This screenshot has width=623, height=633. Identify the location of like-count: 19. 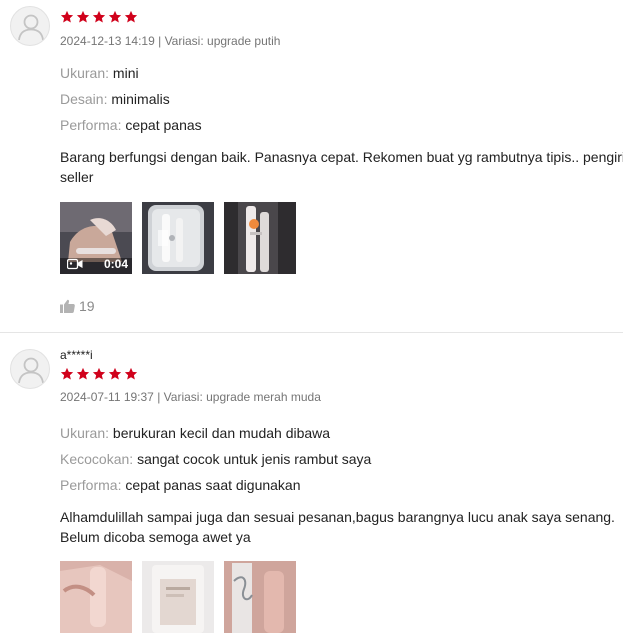
(87, 306).